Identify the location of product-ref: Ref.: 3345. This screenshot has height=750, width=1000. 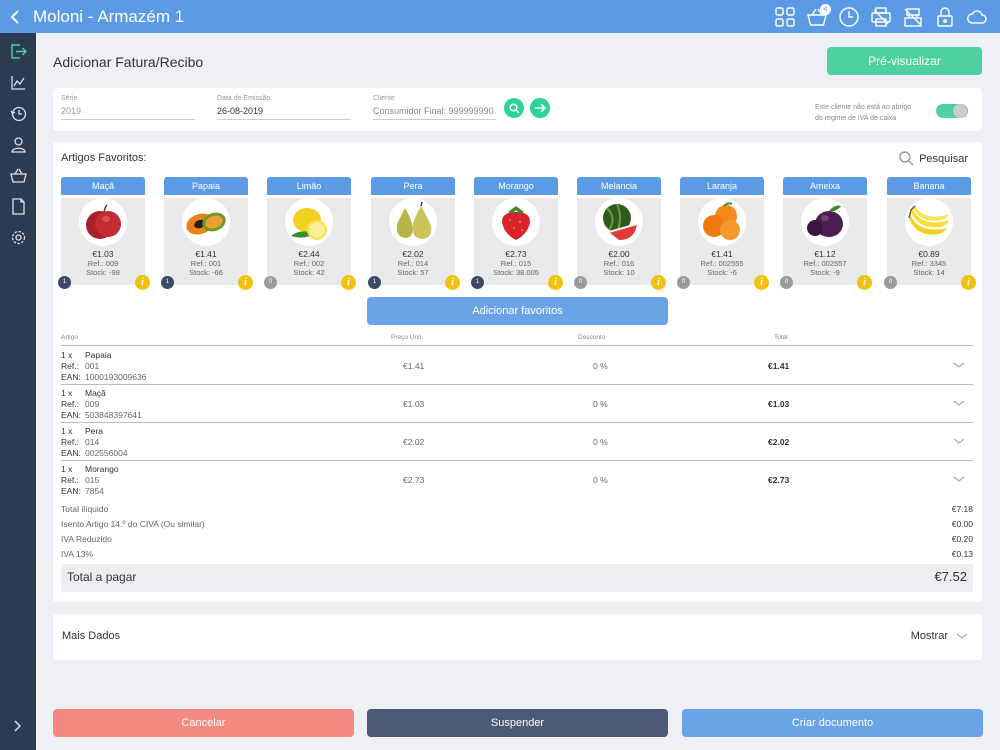
(929, 263).